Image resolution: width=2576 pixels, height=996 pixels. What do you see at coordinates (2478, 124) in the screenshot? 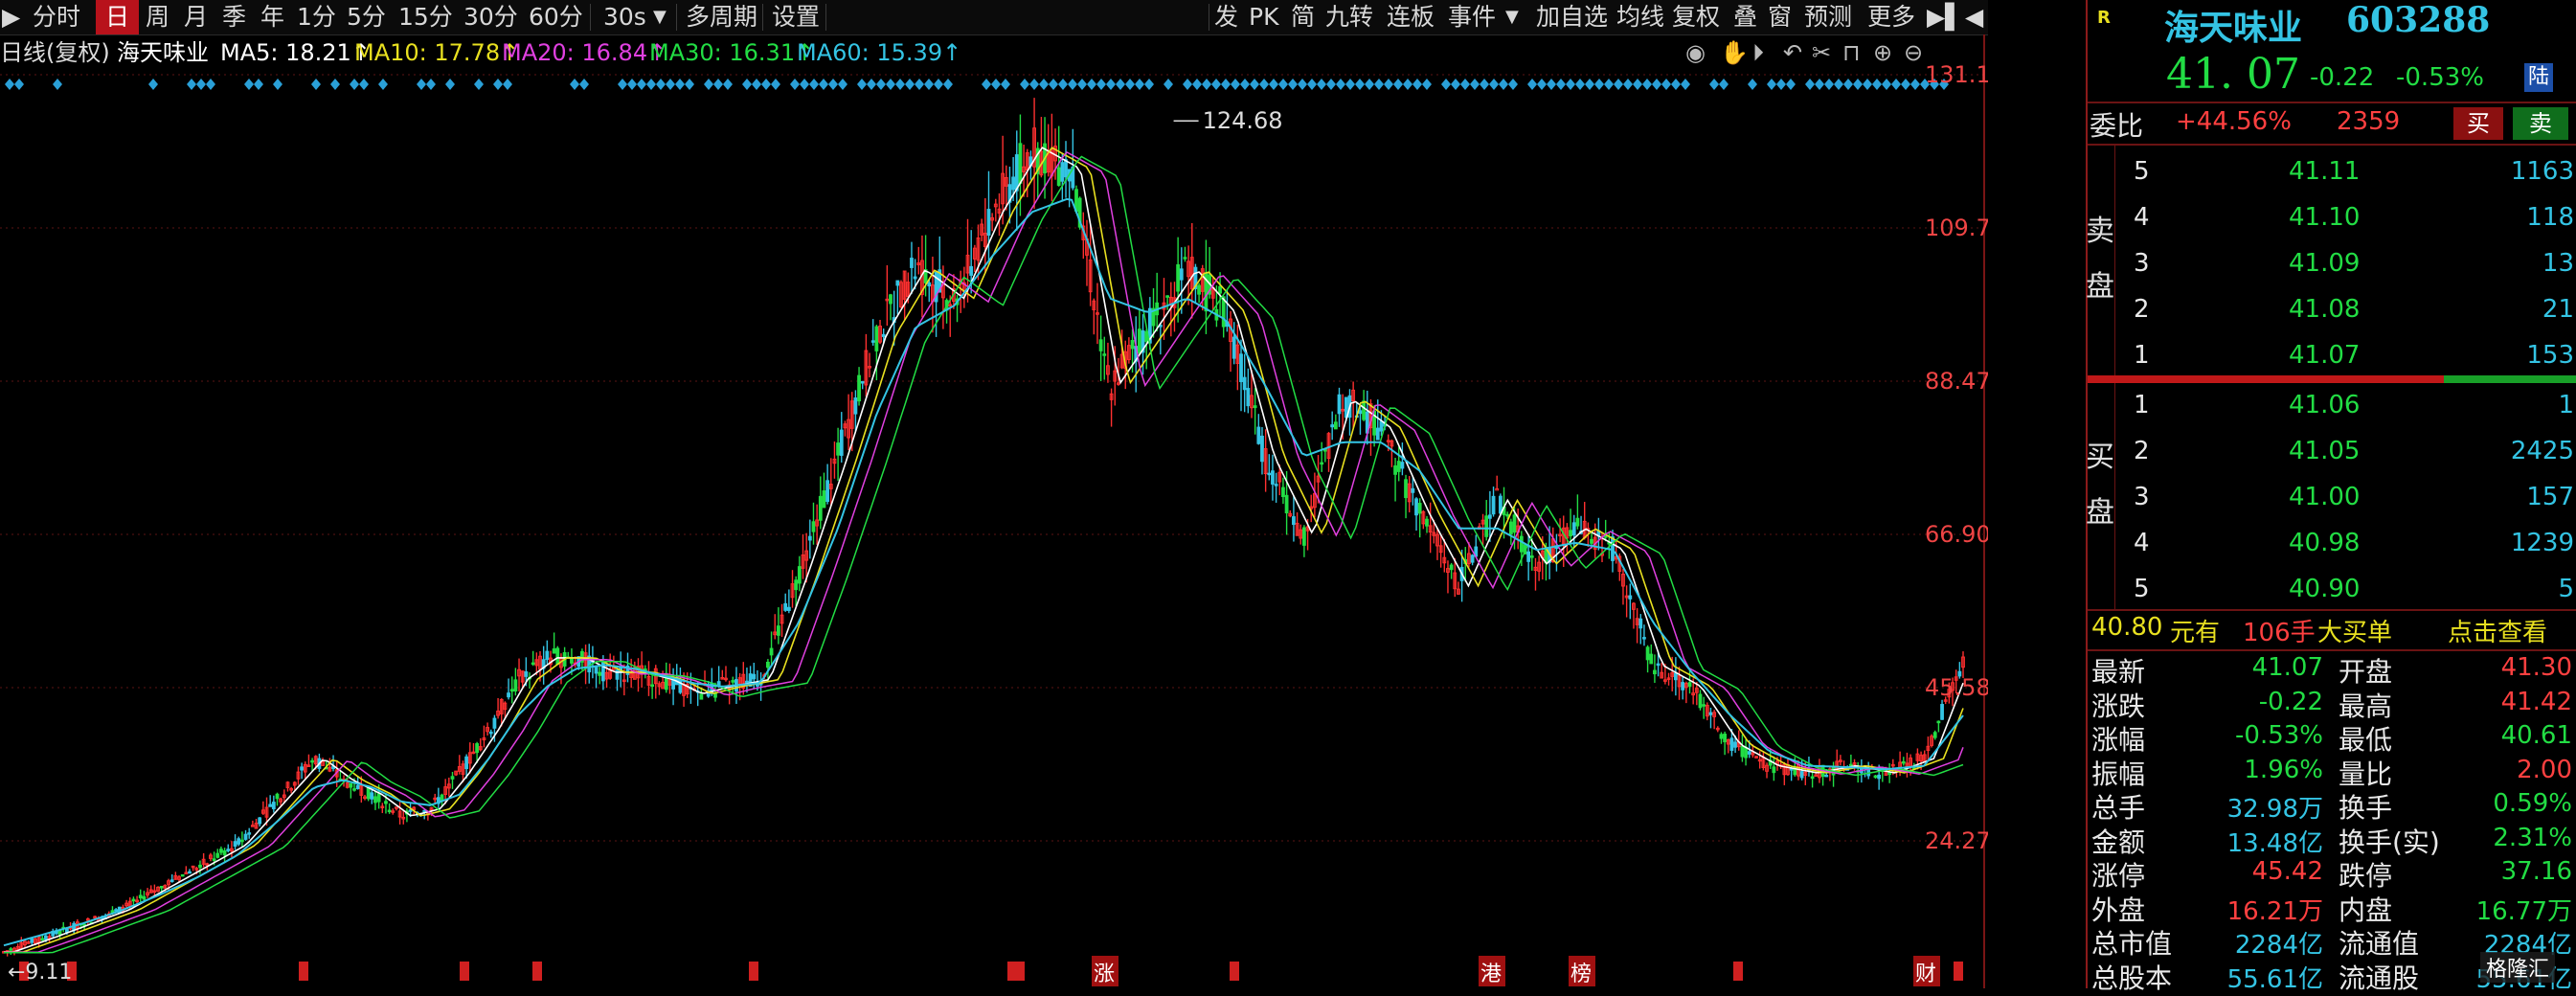
I see `buy-button: 买` at bounding box center [2478, 124].